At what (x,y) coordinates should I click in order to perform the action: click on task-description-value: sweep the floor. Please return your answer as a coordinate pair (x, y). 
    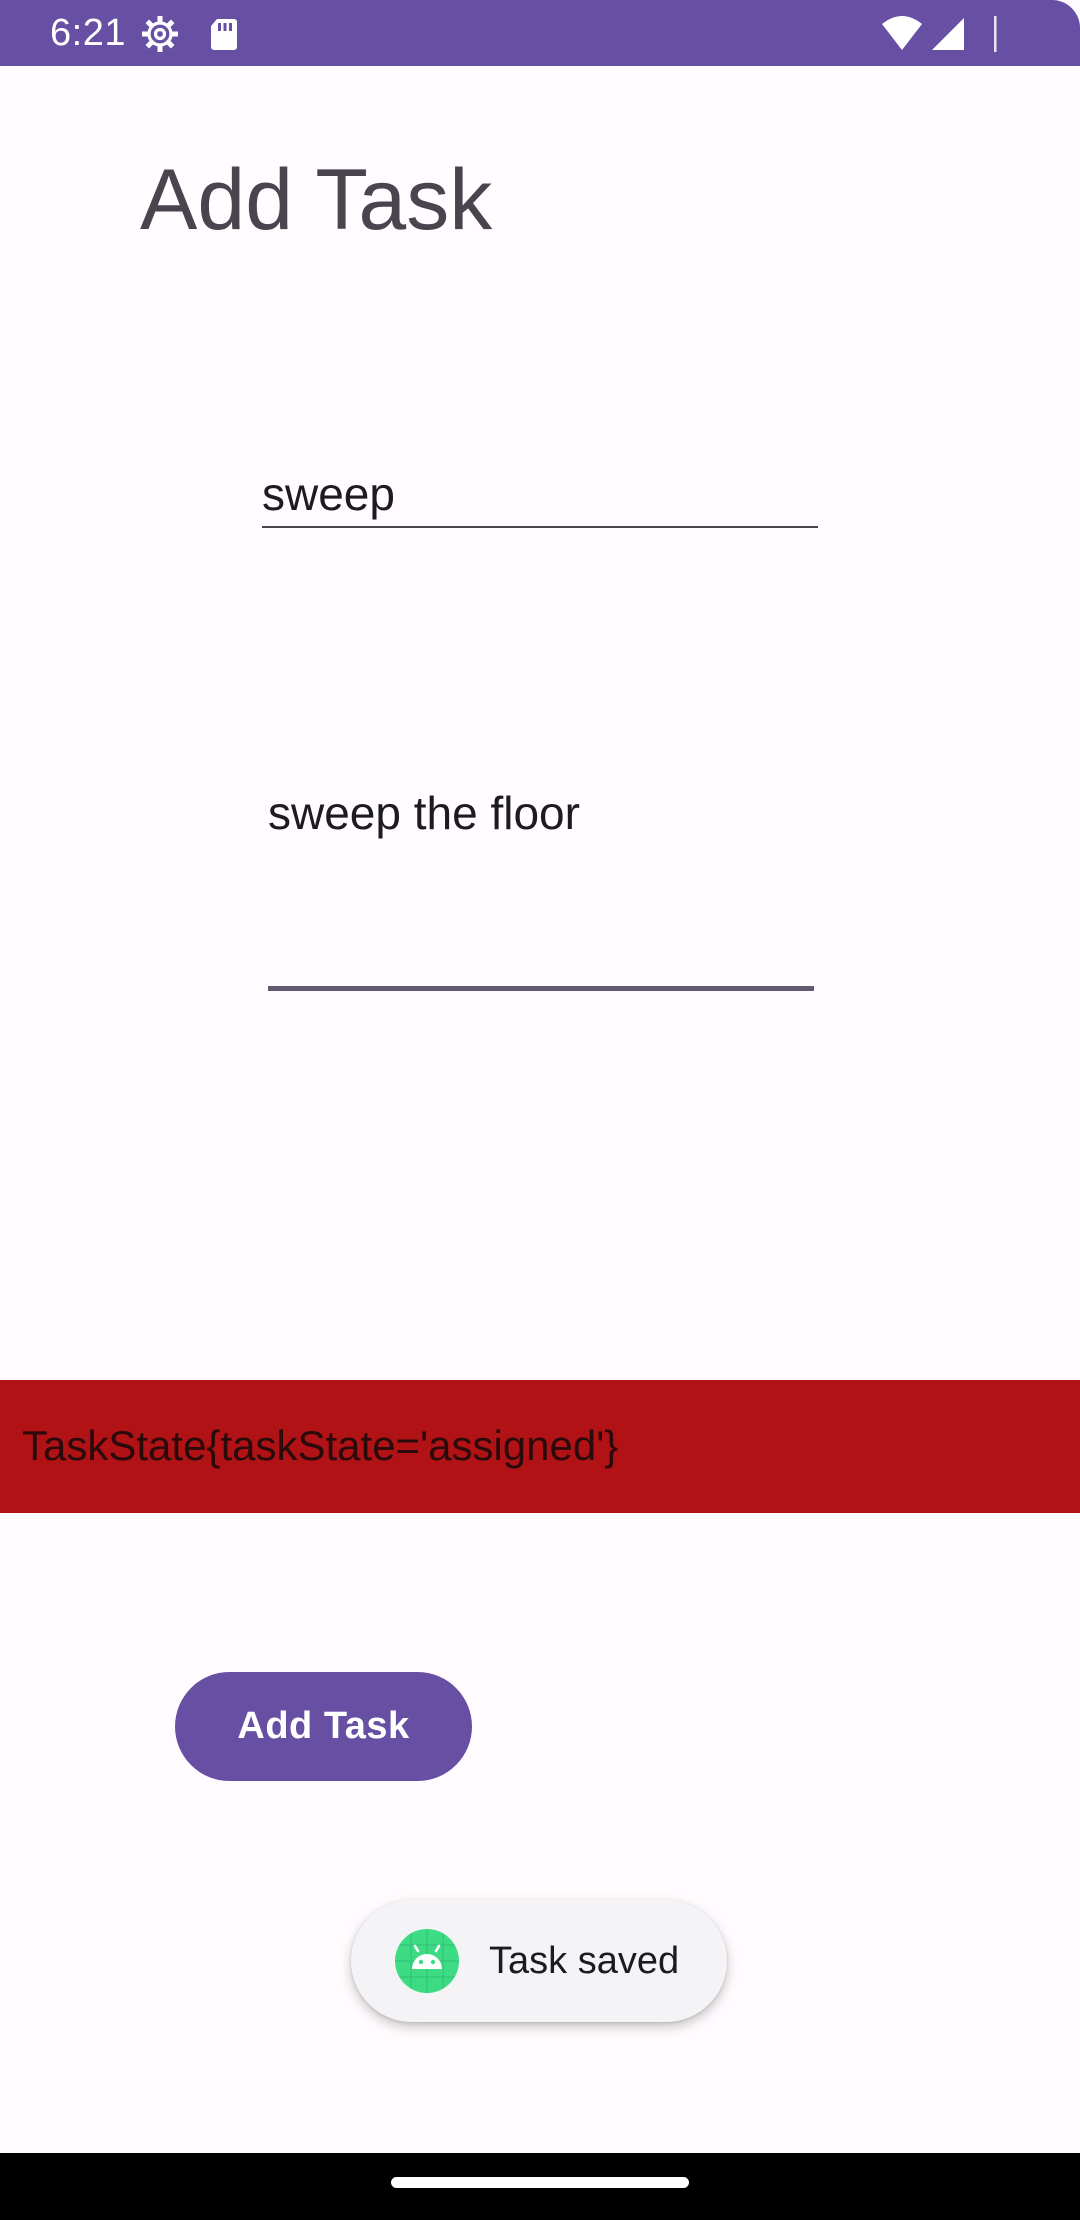
    Looking at the image, I should click on (424, 813).